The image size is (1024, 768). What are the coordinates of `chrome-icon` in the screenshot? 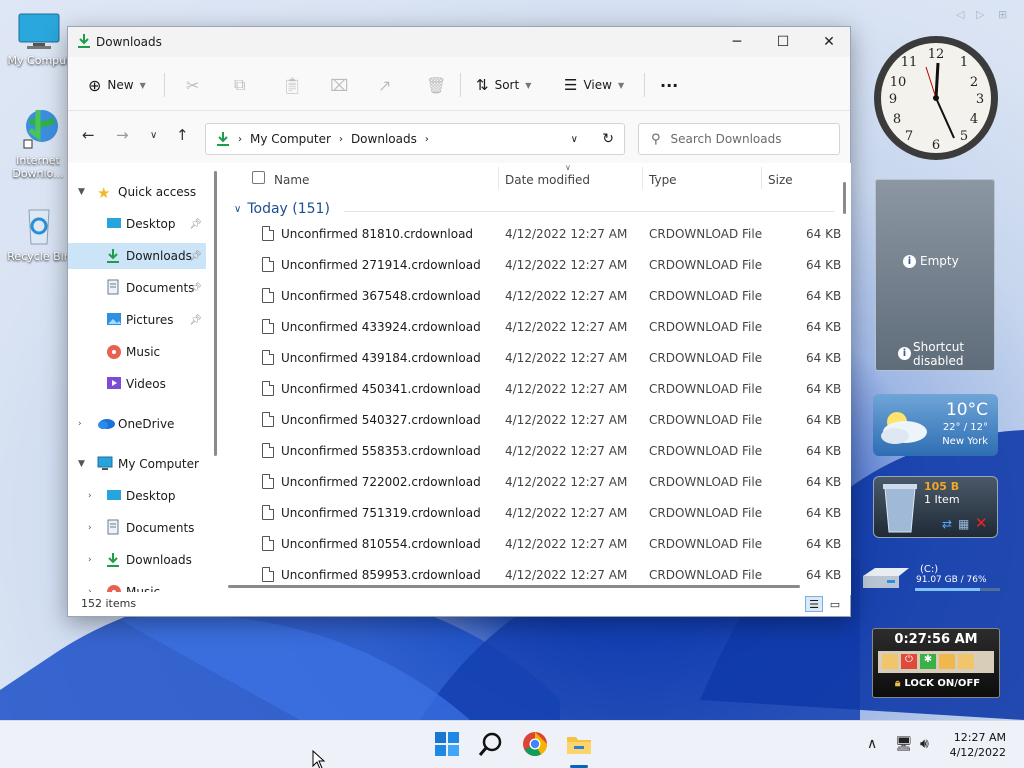 It's located at (535, 744).